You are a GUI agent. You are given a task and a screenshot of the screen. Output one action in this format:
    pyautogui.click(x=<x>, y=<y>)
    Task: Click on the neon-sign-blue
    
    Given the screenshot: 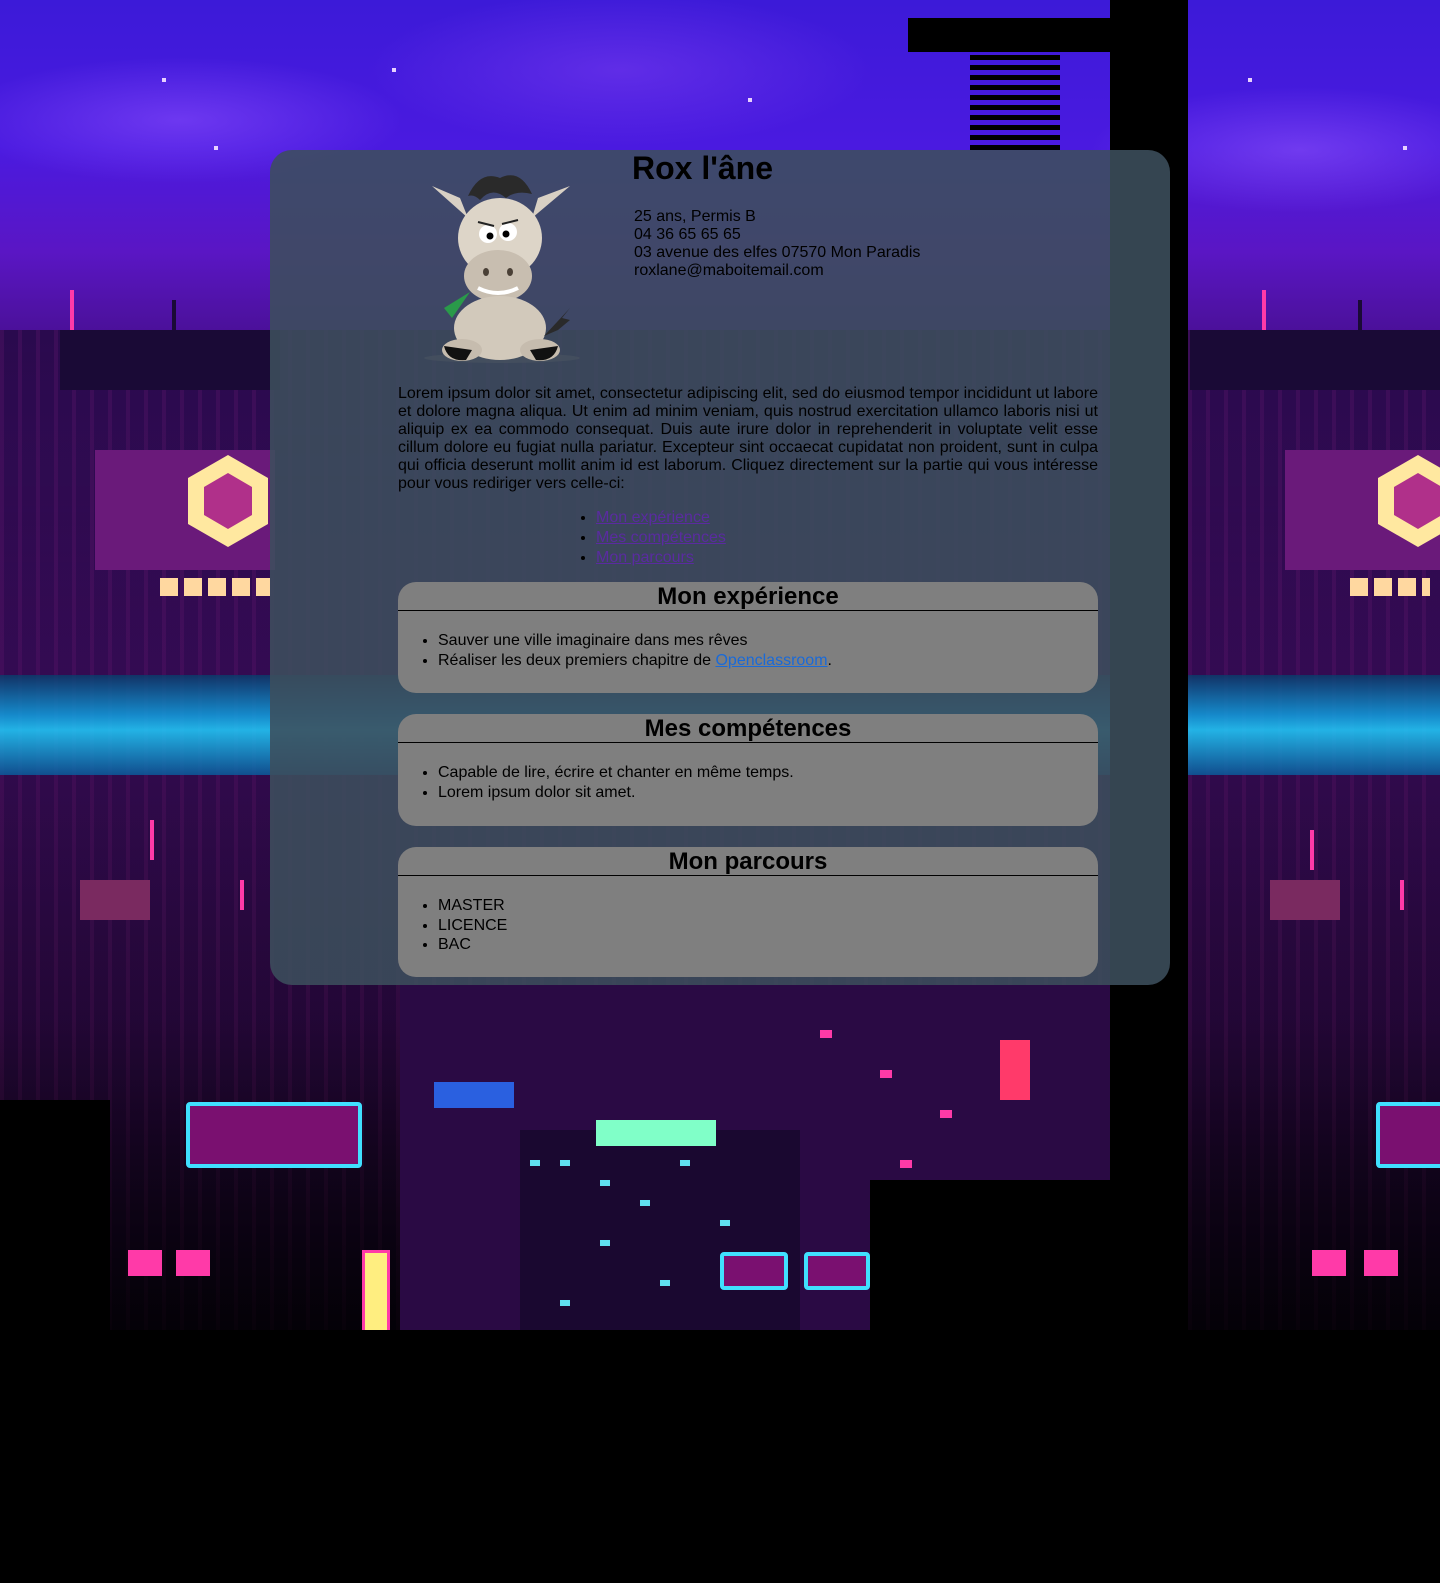 What is the action you would take?
    pyautogui.click(x=474, y=1095)
    